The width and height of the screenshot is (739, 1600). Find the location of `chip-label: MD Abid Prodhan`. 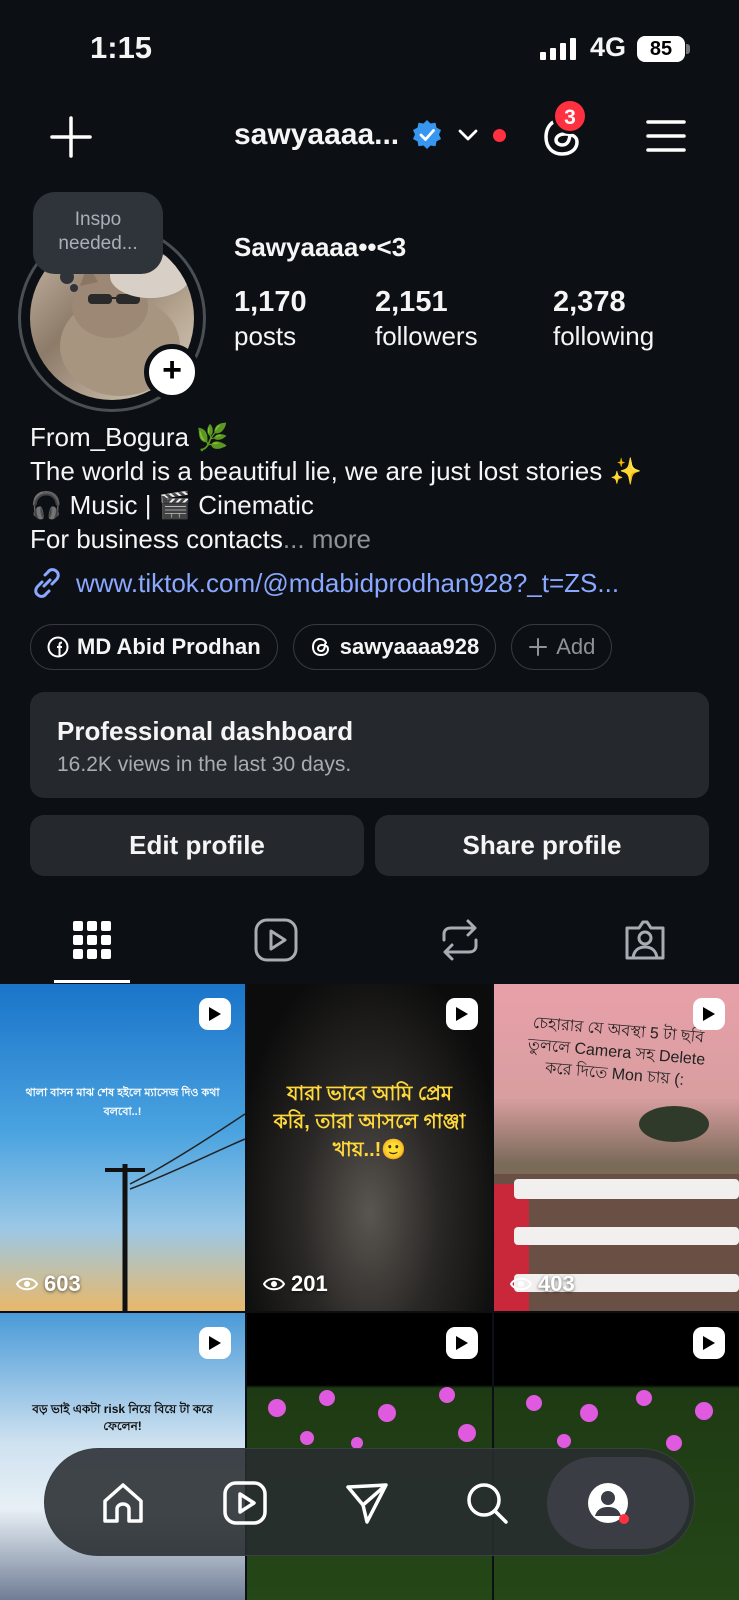

chip-label: MD Abid Prodhan is located at coordinates (169, 646).